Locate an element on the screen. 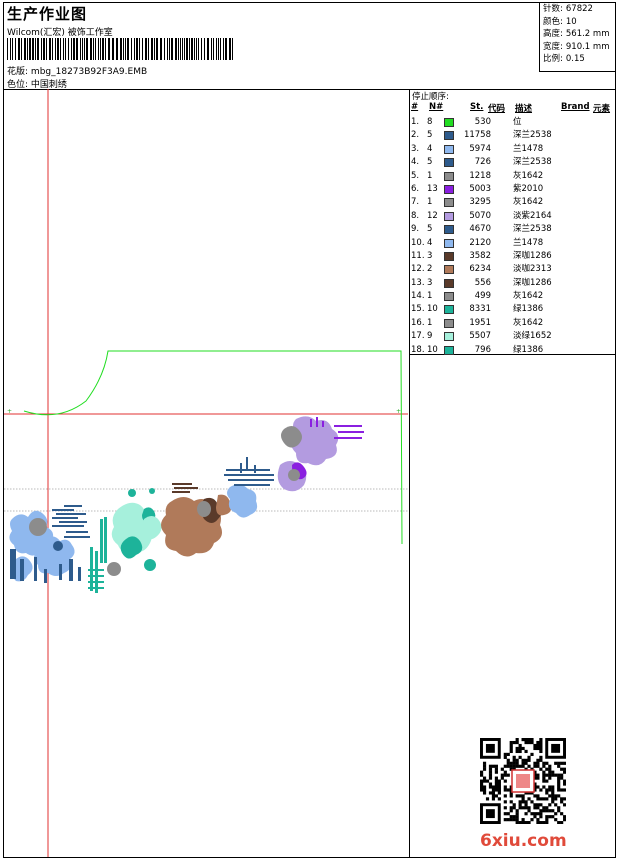 Image resolution: width=620 pixels, height=861 pixels. col-needle: N# is located at coordinates (436, 107).